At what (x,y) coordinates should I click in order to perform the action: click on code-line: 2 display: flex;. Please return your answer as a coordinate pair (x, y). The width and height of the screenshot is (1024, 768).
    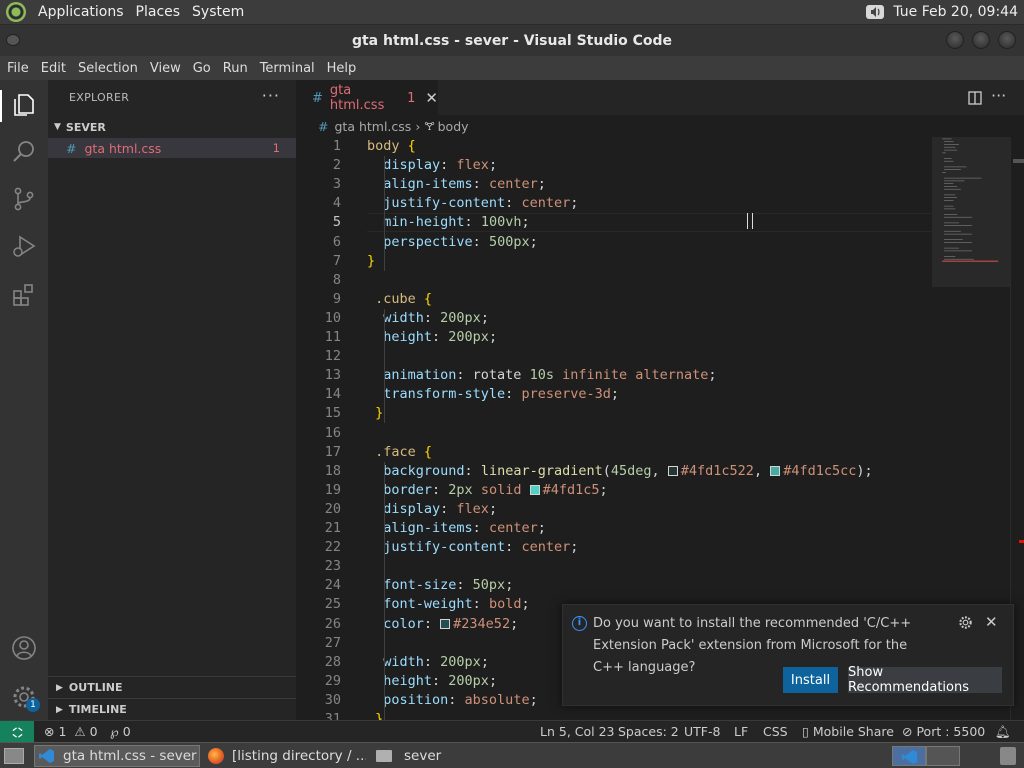
    Looking at the image, I should click on (614, 165).